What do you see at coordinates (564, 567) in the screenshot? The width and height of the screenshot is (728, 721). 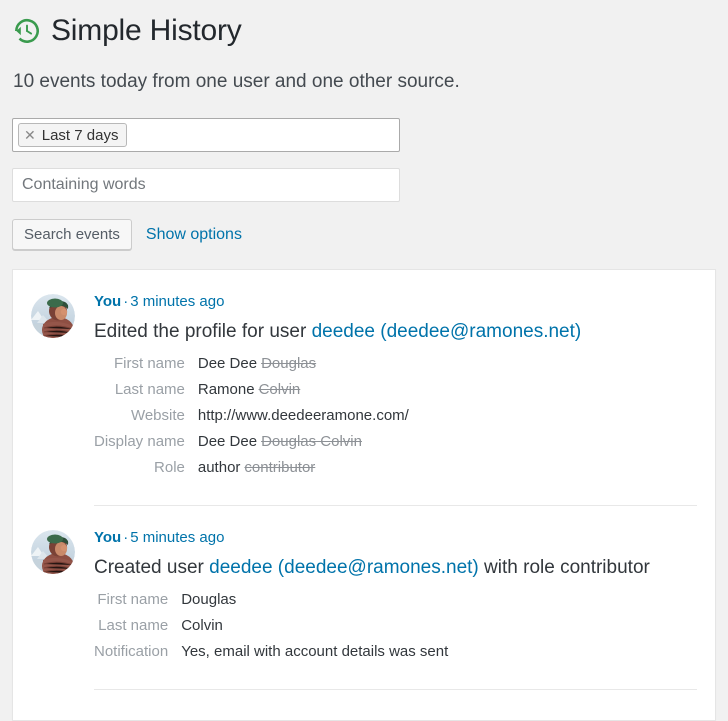 I see `event-headline-post: with role contributor` at bounding box center [564, 567].